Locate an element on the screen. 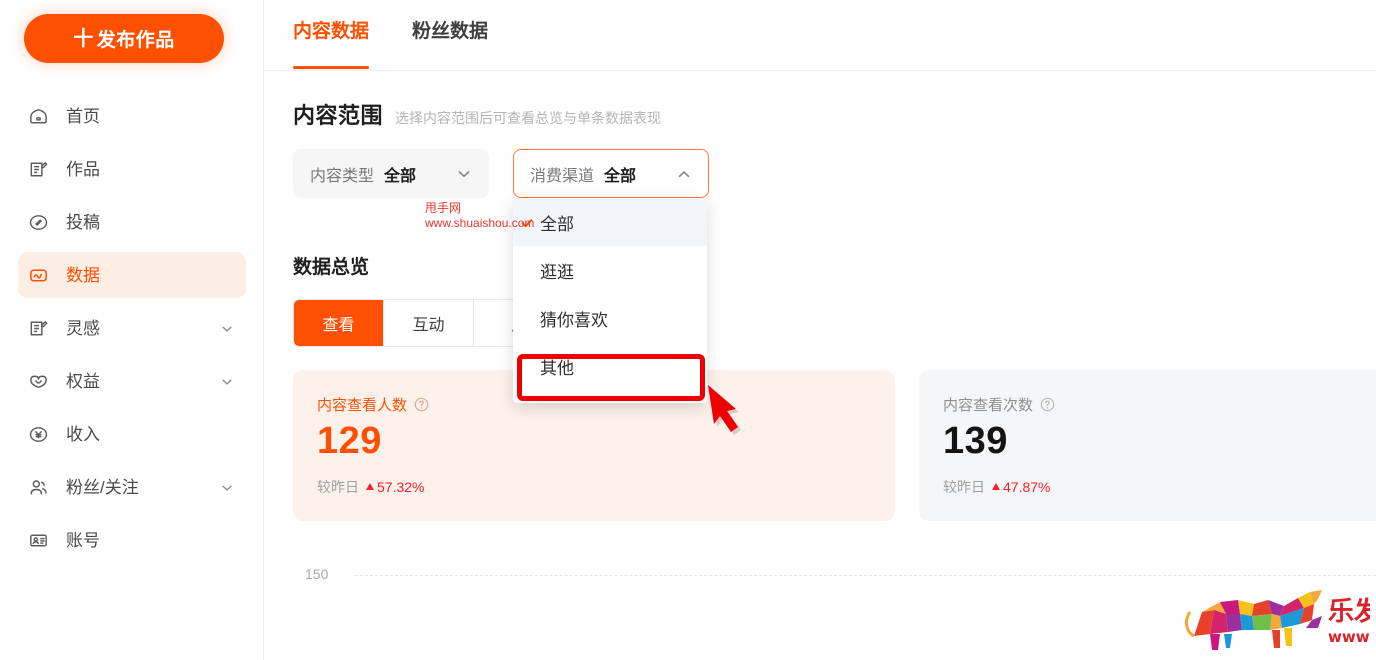  sidebar-item-label: 首页 is located at coordinates (83, 116).